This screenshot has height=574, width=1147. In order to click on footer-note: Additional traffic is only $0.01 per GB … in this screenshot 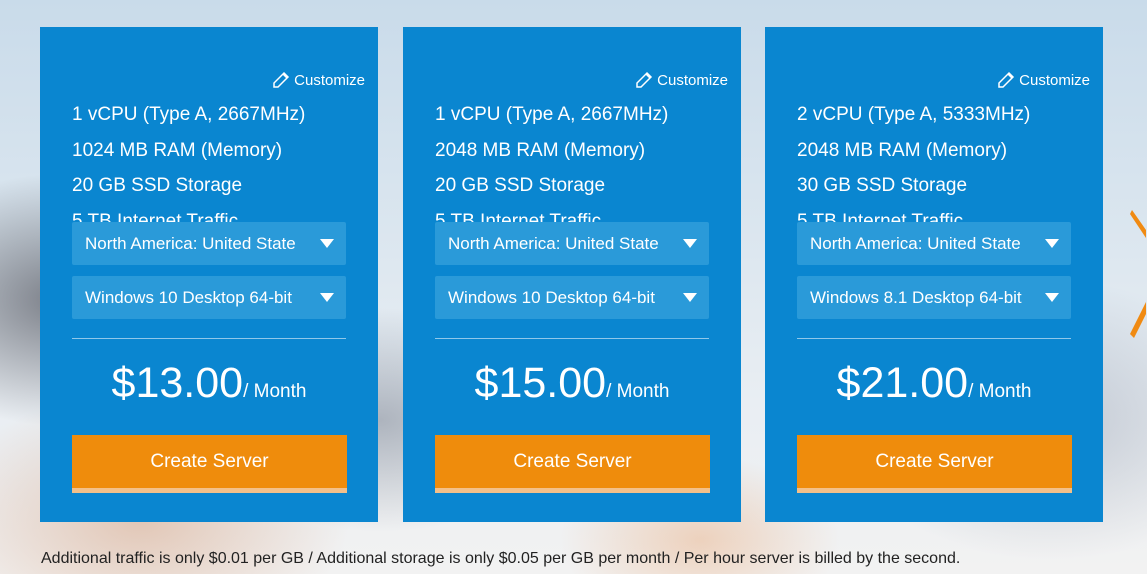, I will do `click(501, 558)`.